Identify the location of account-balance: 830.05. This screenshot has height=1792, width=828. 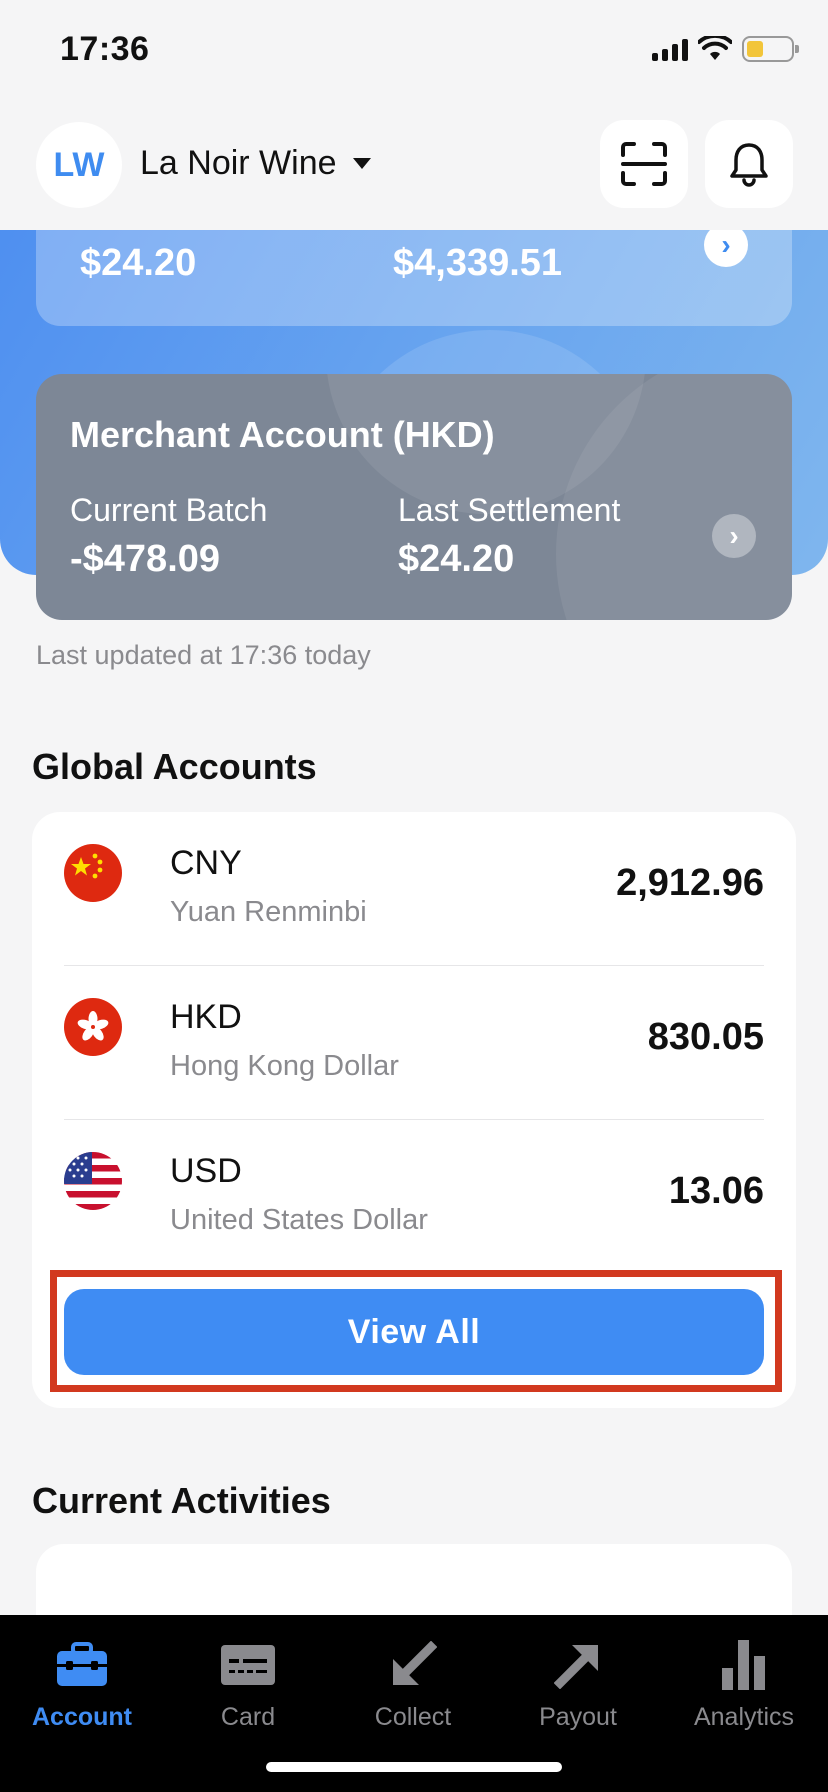
(705, 1037).